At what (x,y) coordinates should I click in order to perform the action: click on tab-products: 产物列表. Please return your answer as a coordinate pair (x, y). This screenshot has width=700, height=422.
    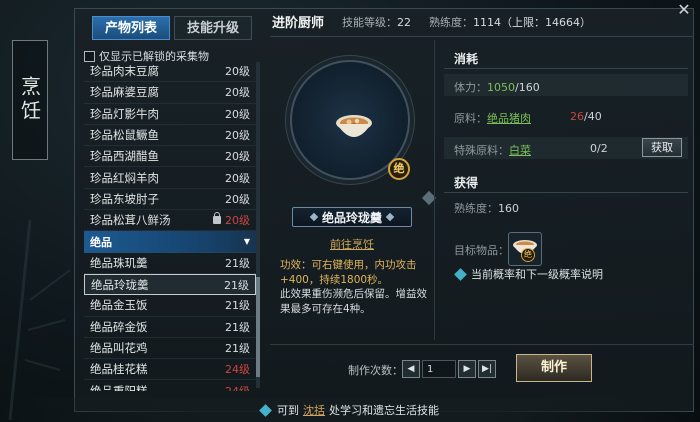
    Looking at the image, I should click on (131, 28).